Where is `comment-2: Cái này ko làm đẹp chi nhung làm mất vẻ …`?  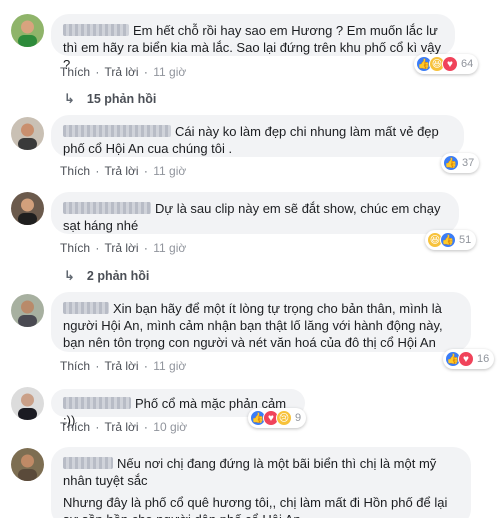 comment-2: Cái này ko làm đẹp chi nhung làm mất vẻ … is located at coordinates (249, 149).